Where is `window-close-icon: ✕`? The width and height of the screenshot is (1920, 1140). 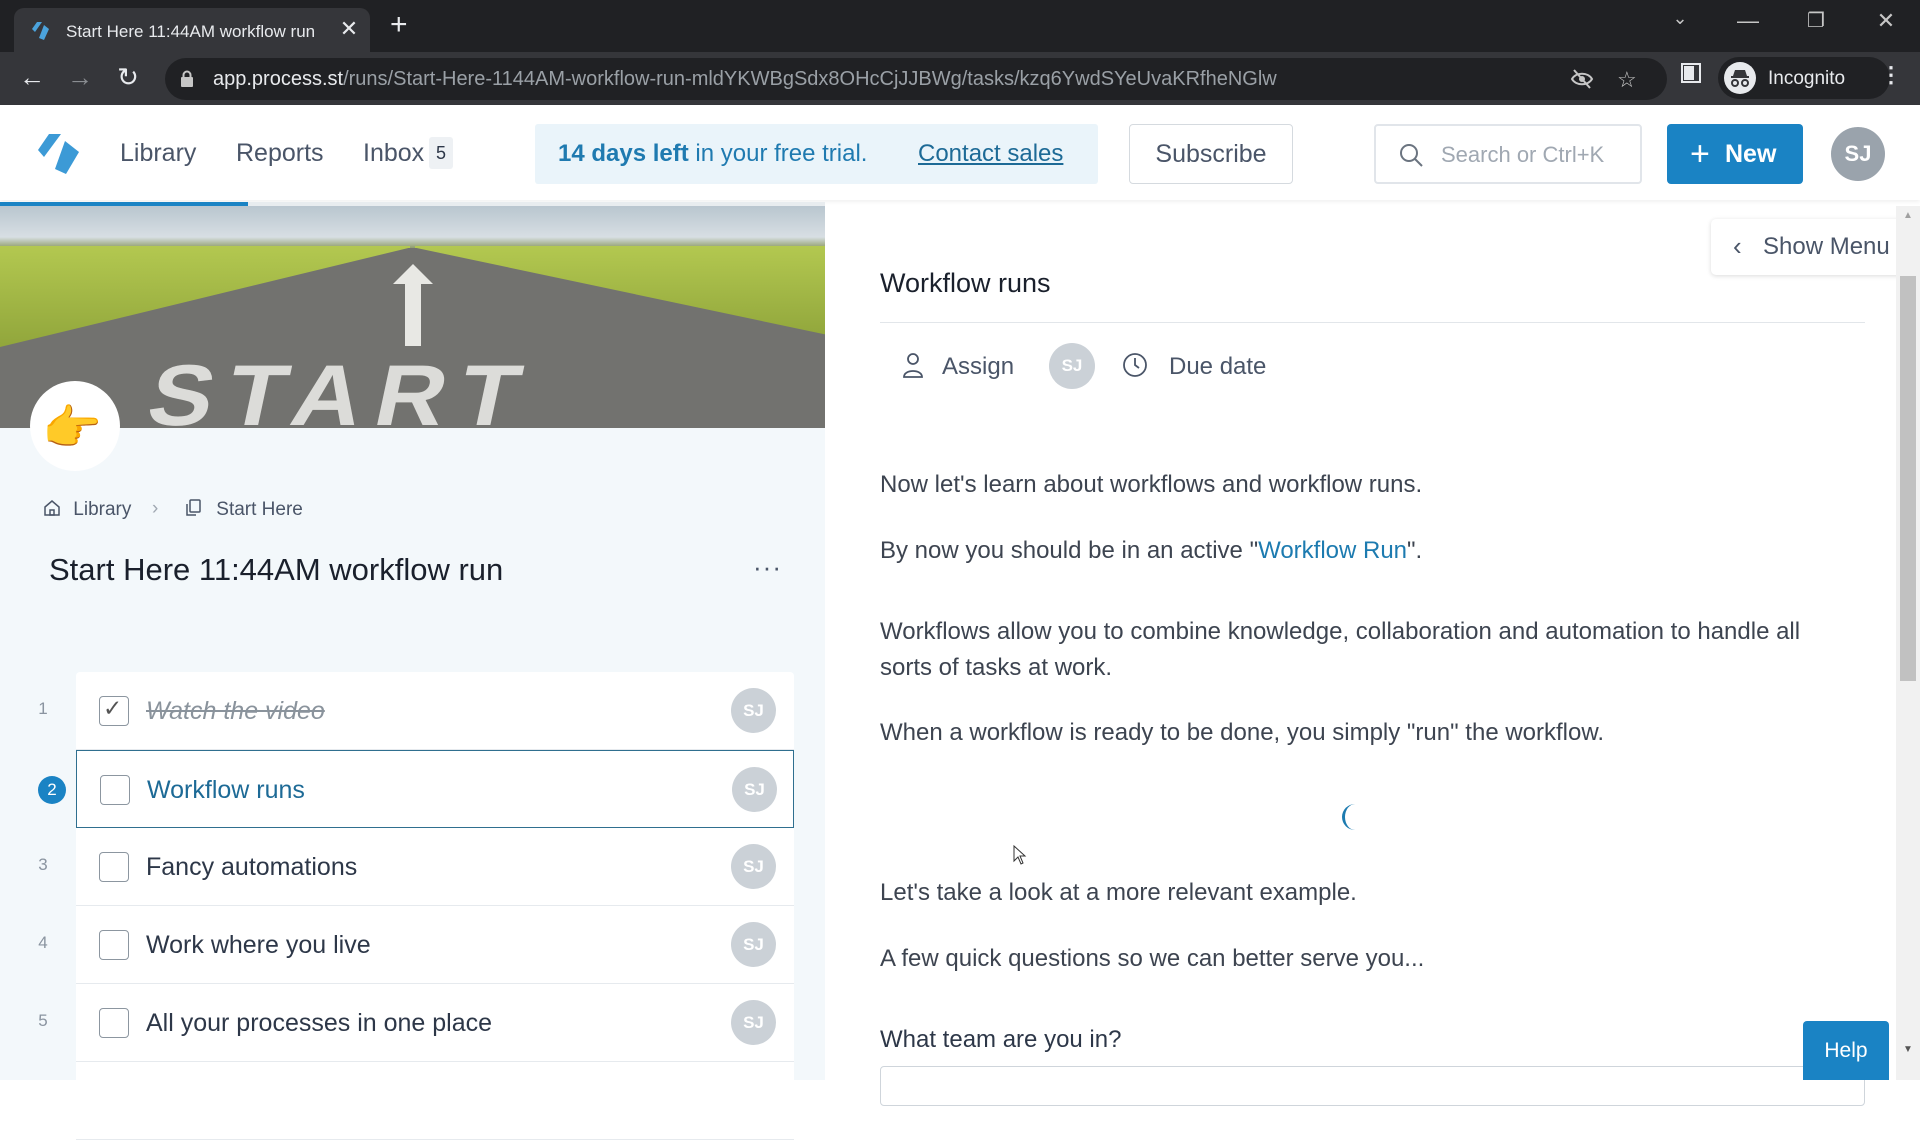
window-close-icon: ✕ is located at coordinates (1886, 21).